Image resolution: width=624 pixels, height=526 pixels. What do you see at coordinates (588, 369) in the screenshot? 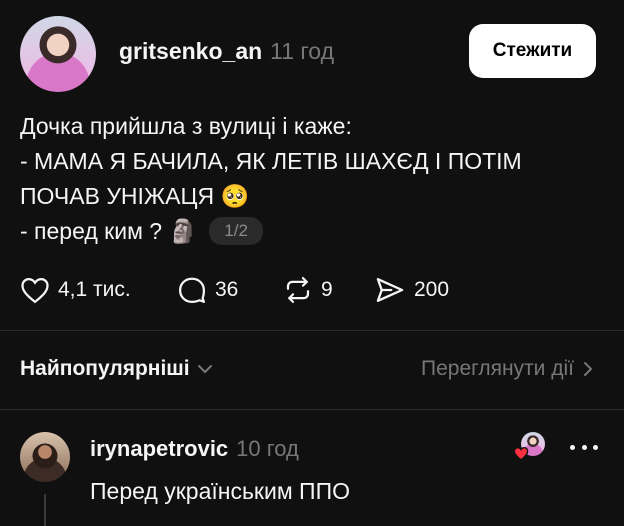
I see `chevron-right-icon` at bounding box center [588, 369].